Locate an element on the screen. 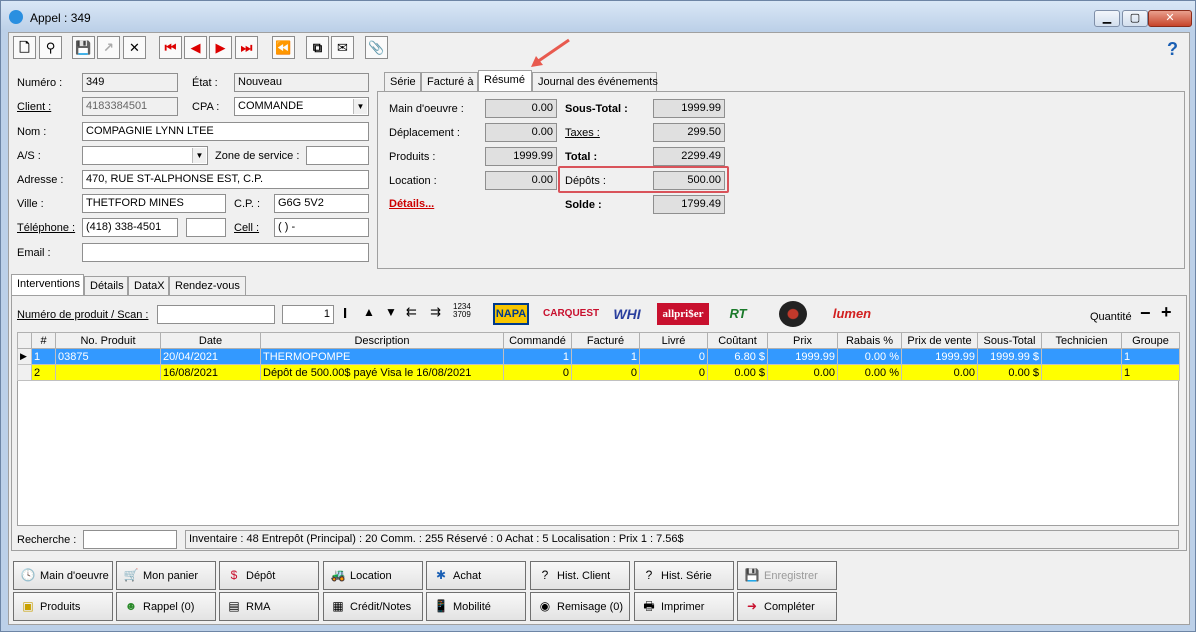 The width and height of the screenshot is (1196, 632). split-right-icon: ⇉ is located at coordinates (435, 312).